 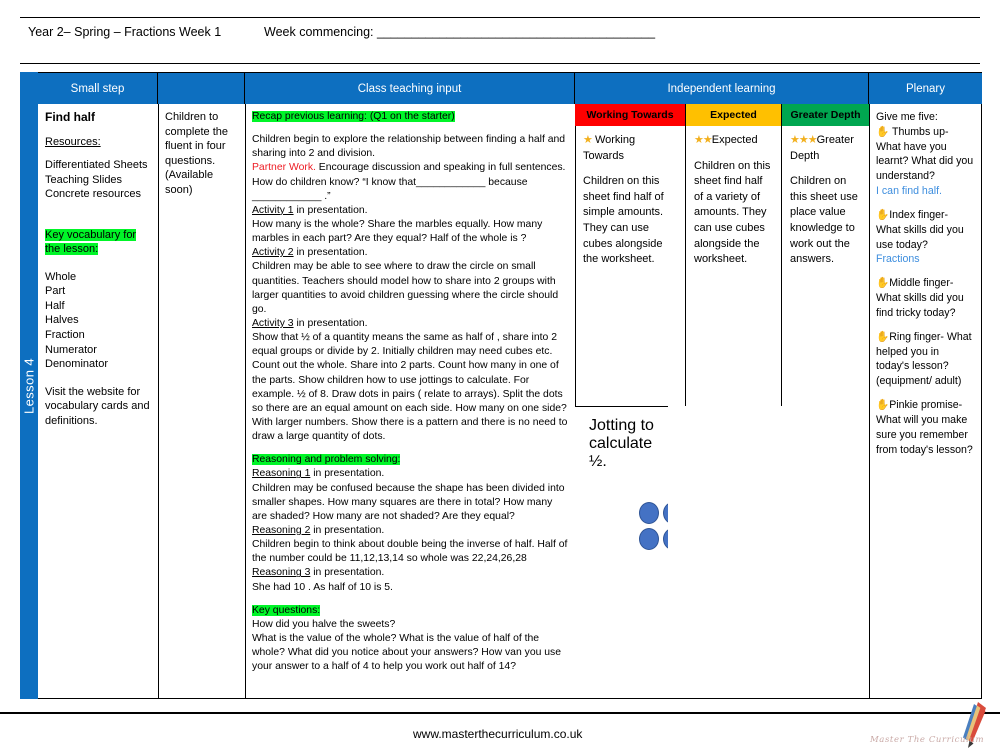 What do you see at coordinates (500, 713) in the screenshot?
I see `footer-rule` at bounding box center [500, 713].